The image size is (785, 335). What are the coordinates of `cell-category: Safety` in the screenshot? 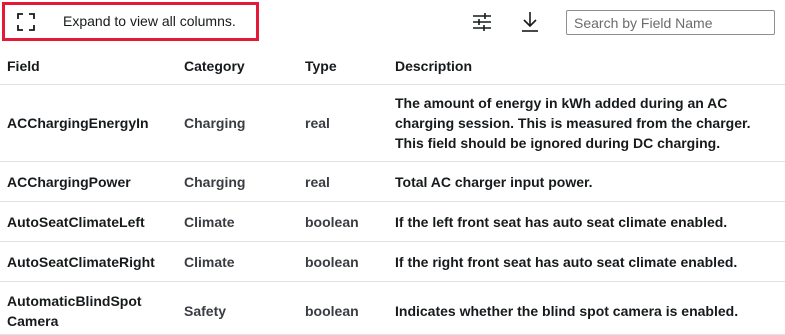 It's located at (237, 308).